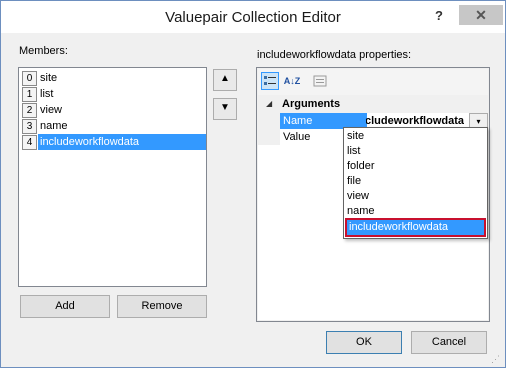  I want to click on dropdown-option-name: name, so click(415, 211).